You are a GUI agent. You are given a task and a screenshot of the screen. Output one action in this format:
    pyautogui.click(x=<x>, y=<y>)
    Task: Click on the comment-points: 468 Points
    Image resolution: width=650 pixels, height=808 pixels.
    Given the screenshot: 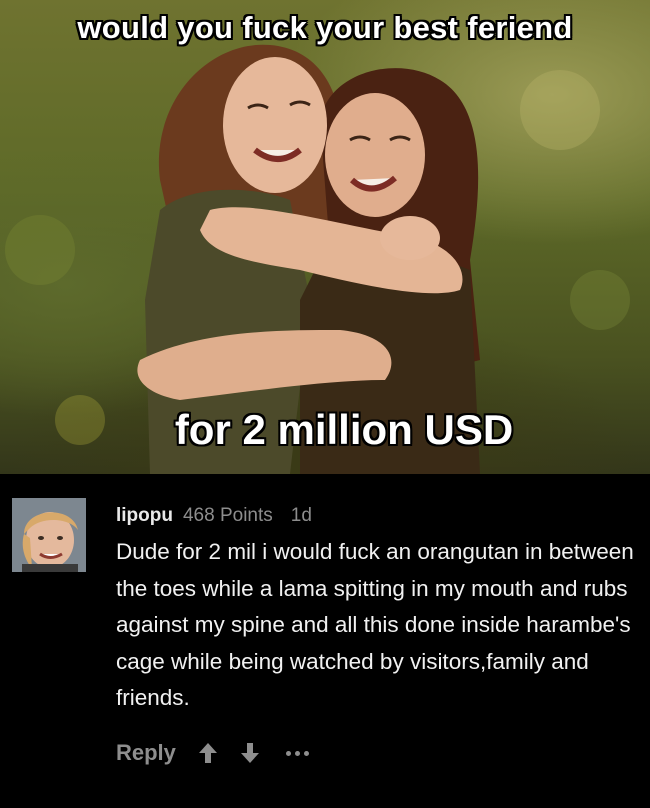 What is the action you would take?
    pyautogui.click(x=227, y=515)
    